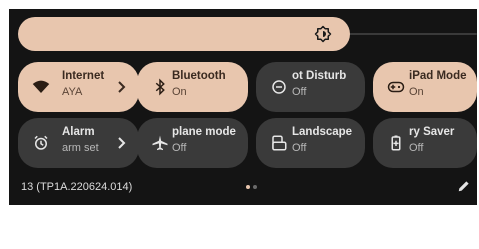 The height and width of the screenshot is (249, 479). What do you see at coordinates (279, 143) in the screenshot?
I see `screen-rotation-icon` at bounding box center [279, 143].